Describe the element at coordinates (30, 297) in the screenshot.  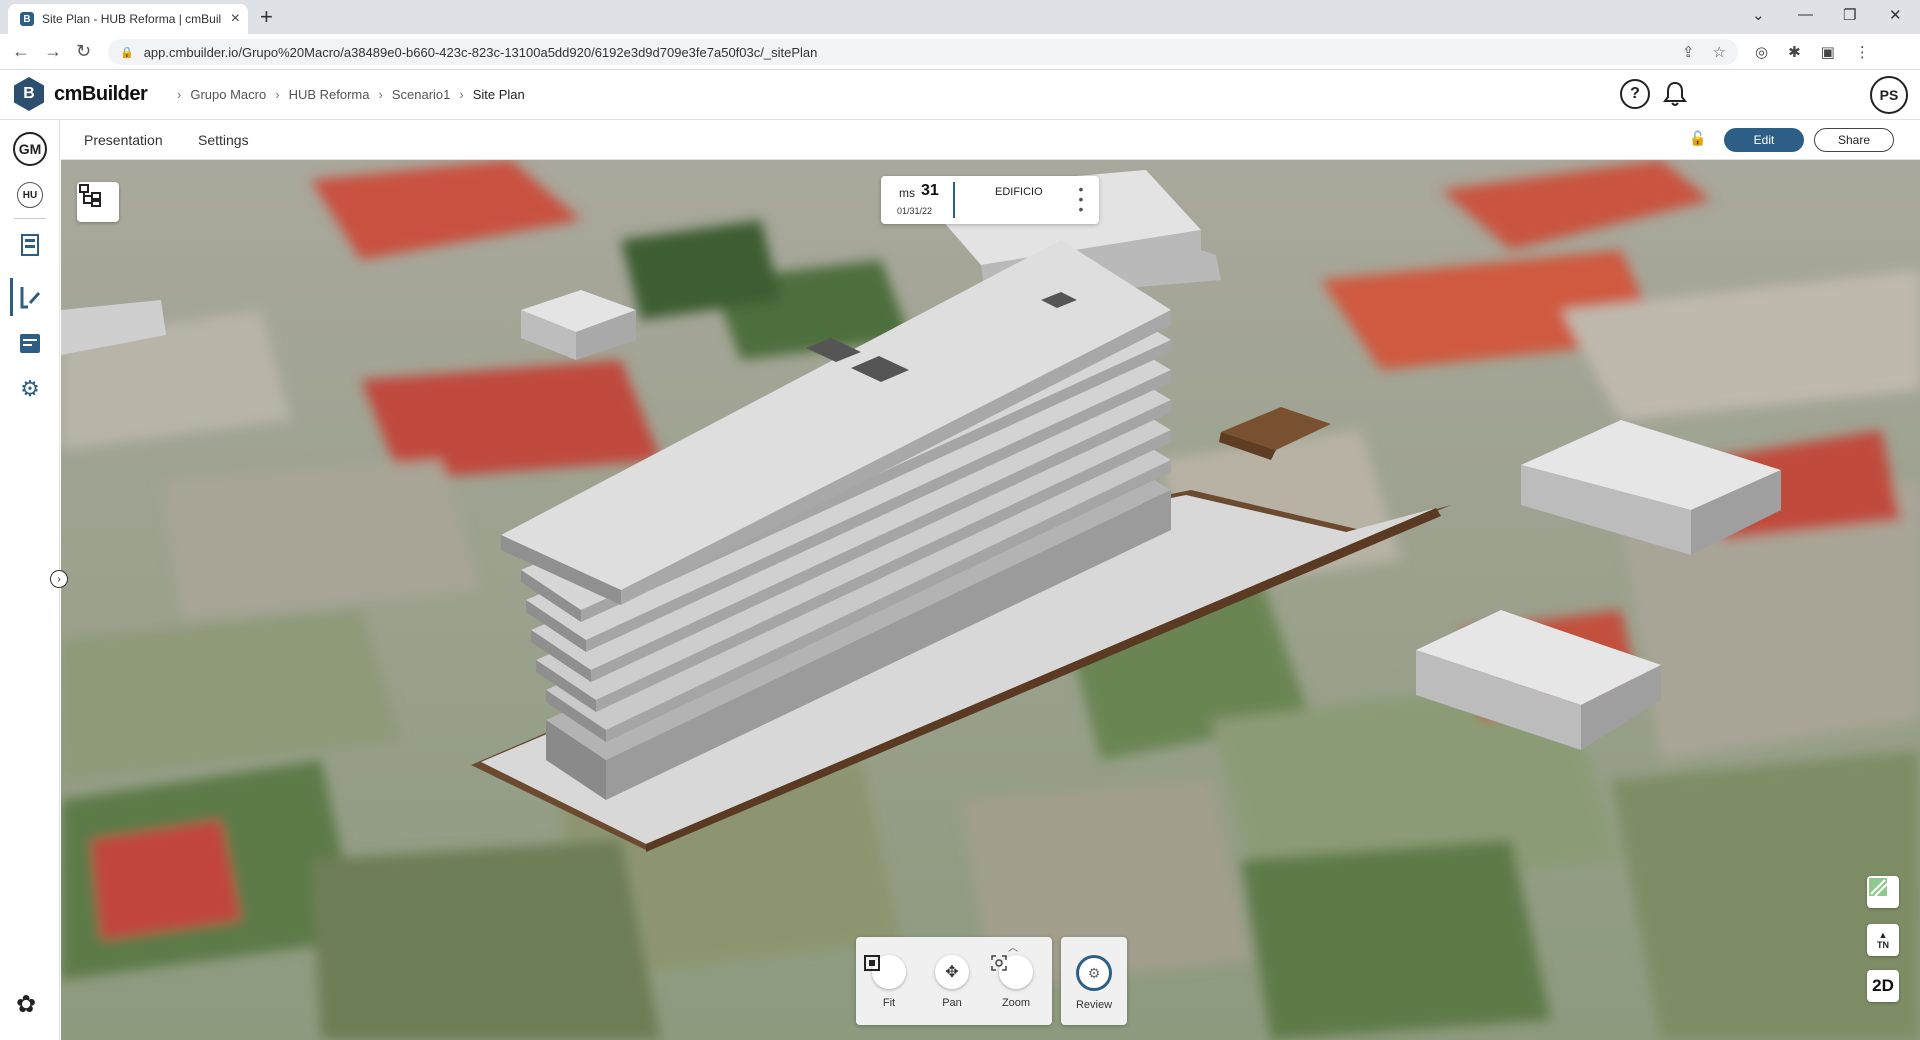
I see `site-plan-icon` at that location.